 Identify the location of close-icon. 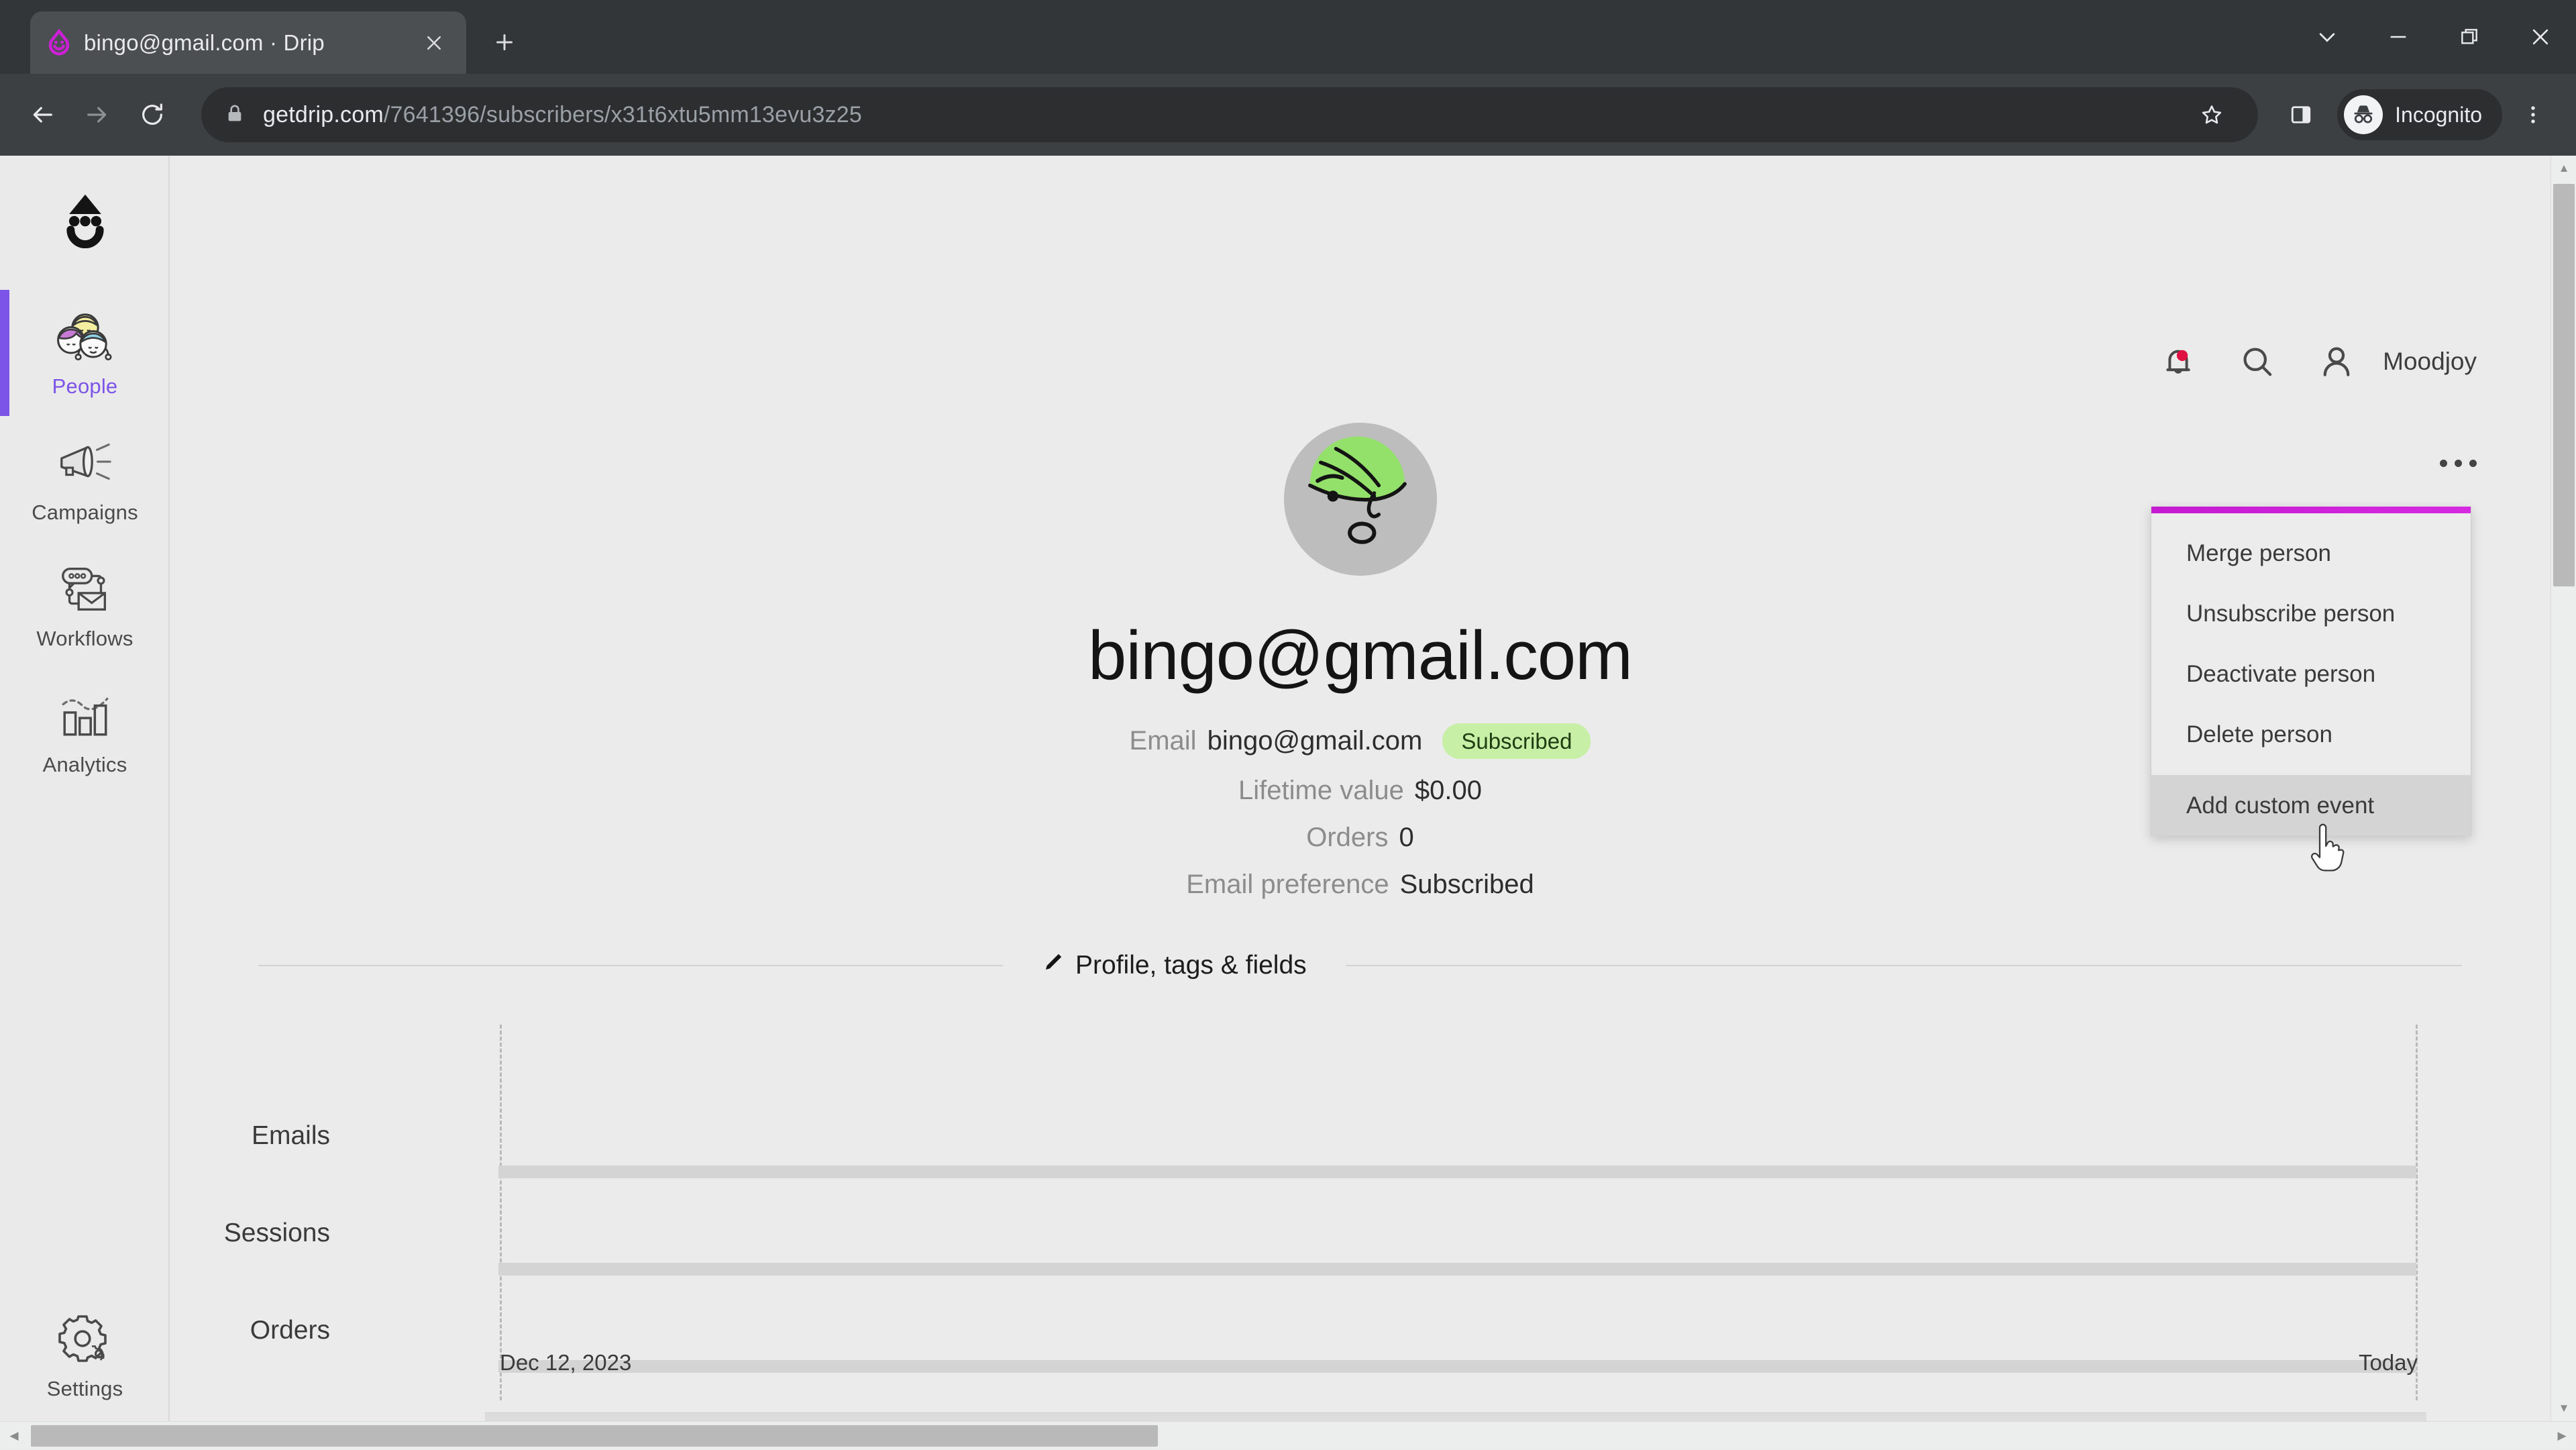
(434, 42).